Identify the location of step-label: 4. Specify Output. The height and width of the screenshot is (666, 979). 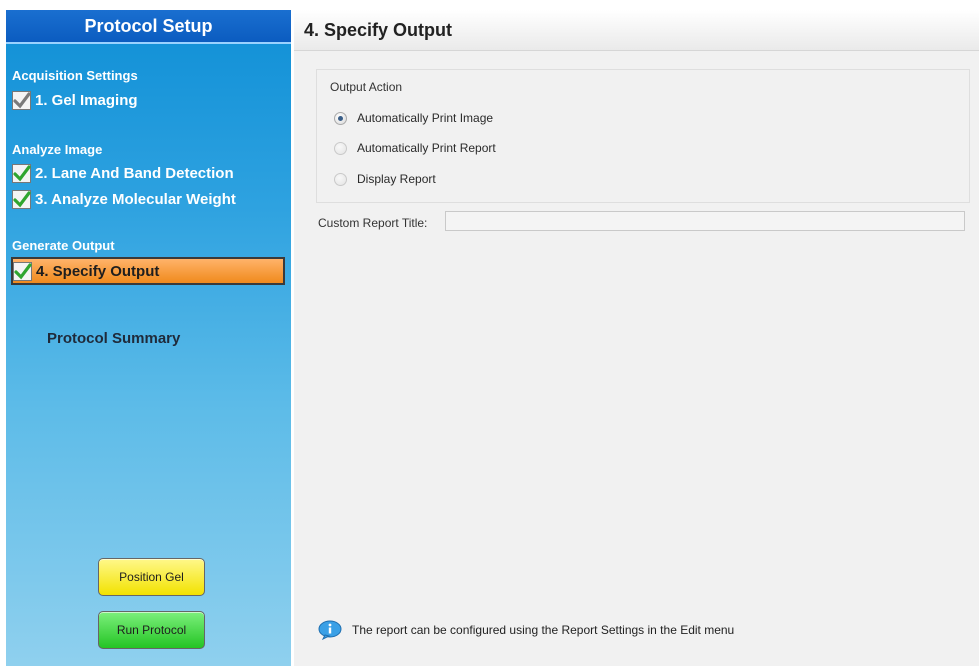
(98, 271).